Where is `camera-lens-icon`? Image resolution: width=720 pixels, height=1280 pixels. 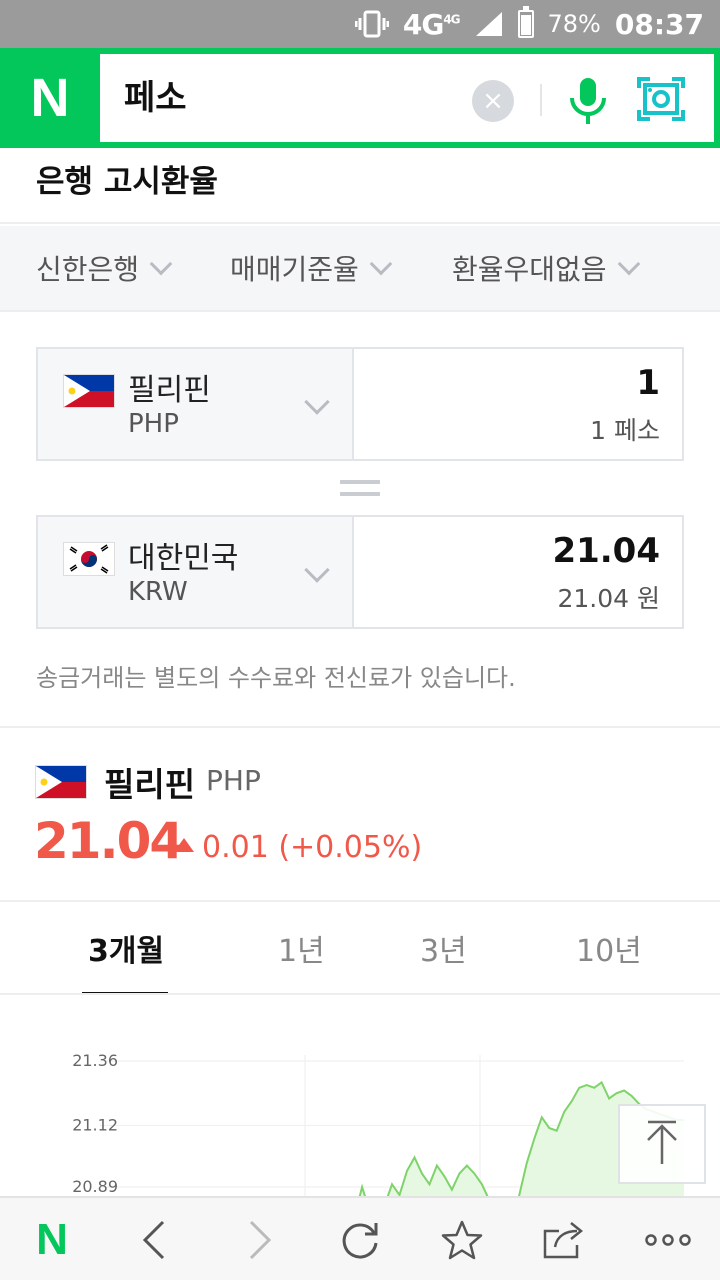
camera-lens-icon is located at coordinates (661, 99).